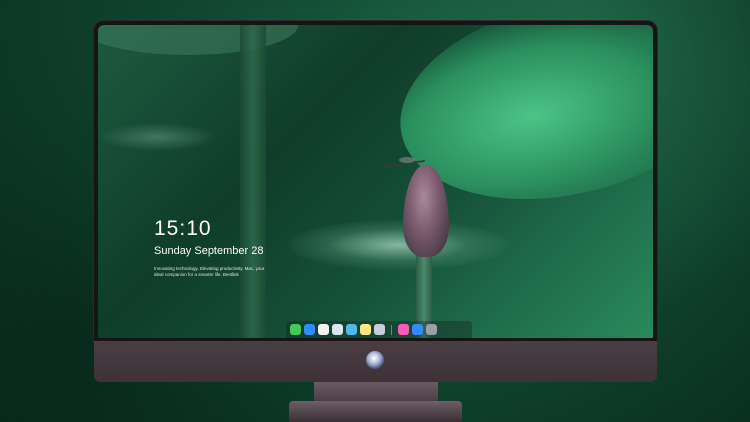 The width and height of the screenshot is (750, 422). What do you see at coordinates (183, 228) in the screenshot?
I see `clock-time: 15:10` at bounding box center [183, 228].